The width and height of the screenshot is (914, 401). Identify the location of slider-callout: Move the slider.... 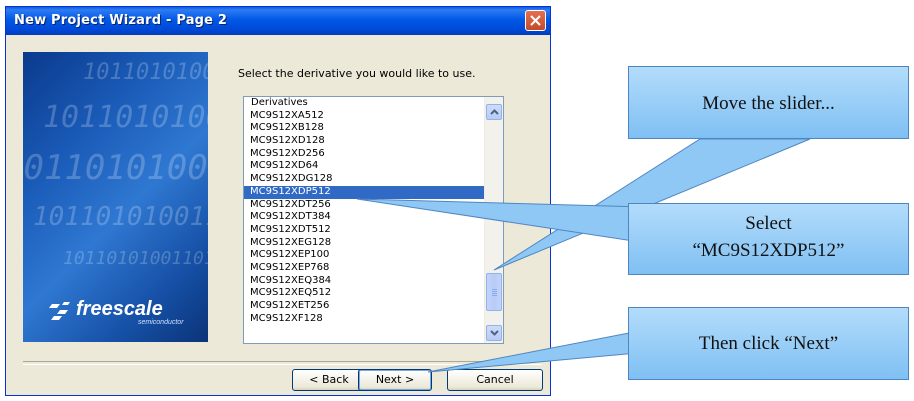
(768, 102).